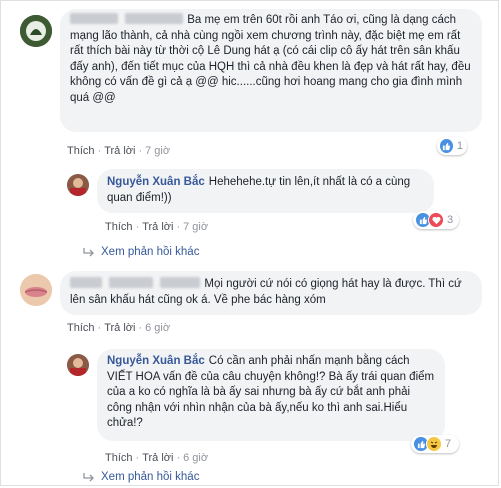 Image resolution: width=501 pixels, height=488 pixels. Describe the element at coordinates (158, 151) in the screenshot. I see `comment-timestamp: 7 giờ` at that location.